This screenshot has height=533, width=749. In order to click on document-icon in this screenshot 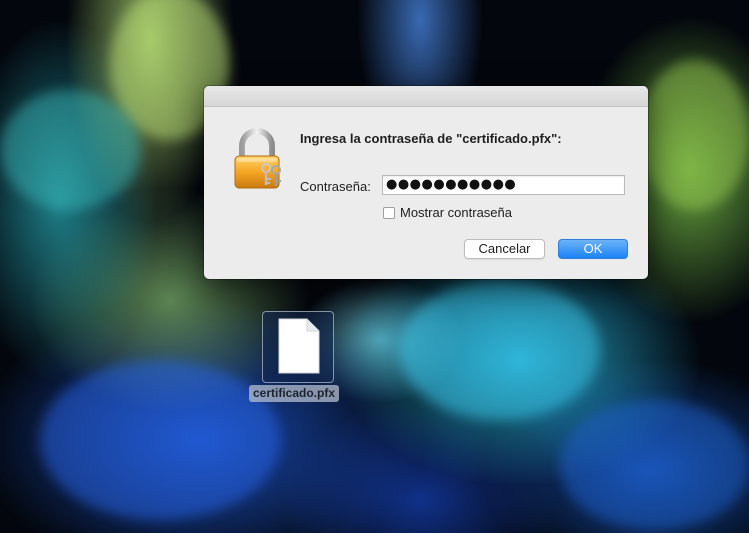, I will do `click(299, 346)`.